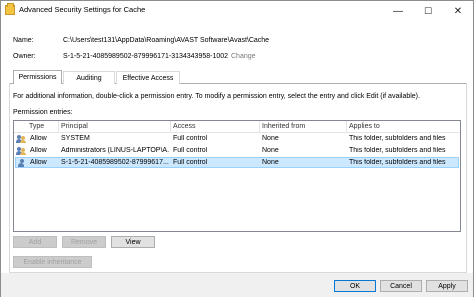  I want to click on user-icon, so click(22, 163).